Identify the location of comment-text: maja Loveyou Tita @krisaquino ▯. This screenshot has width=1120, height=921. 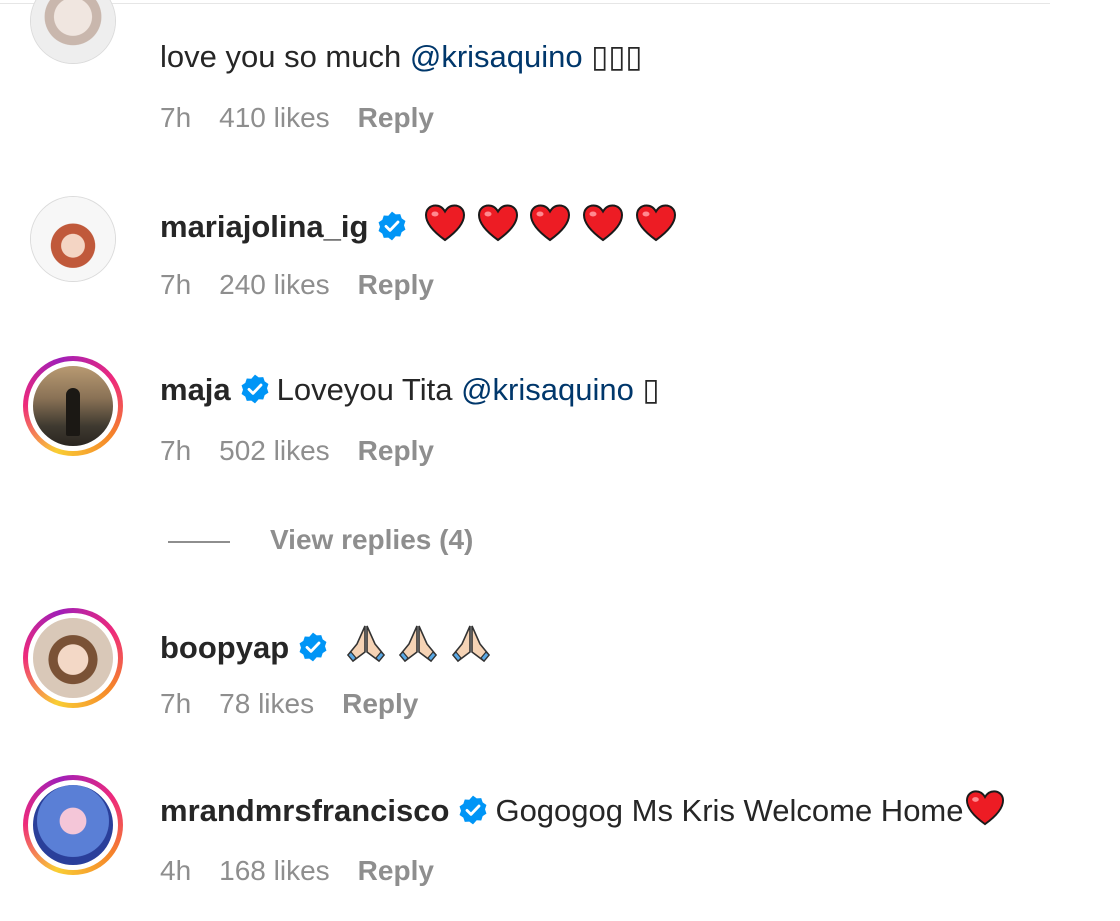
(410, 390).